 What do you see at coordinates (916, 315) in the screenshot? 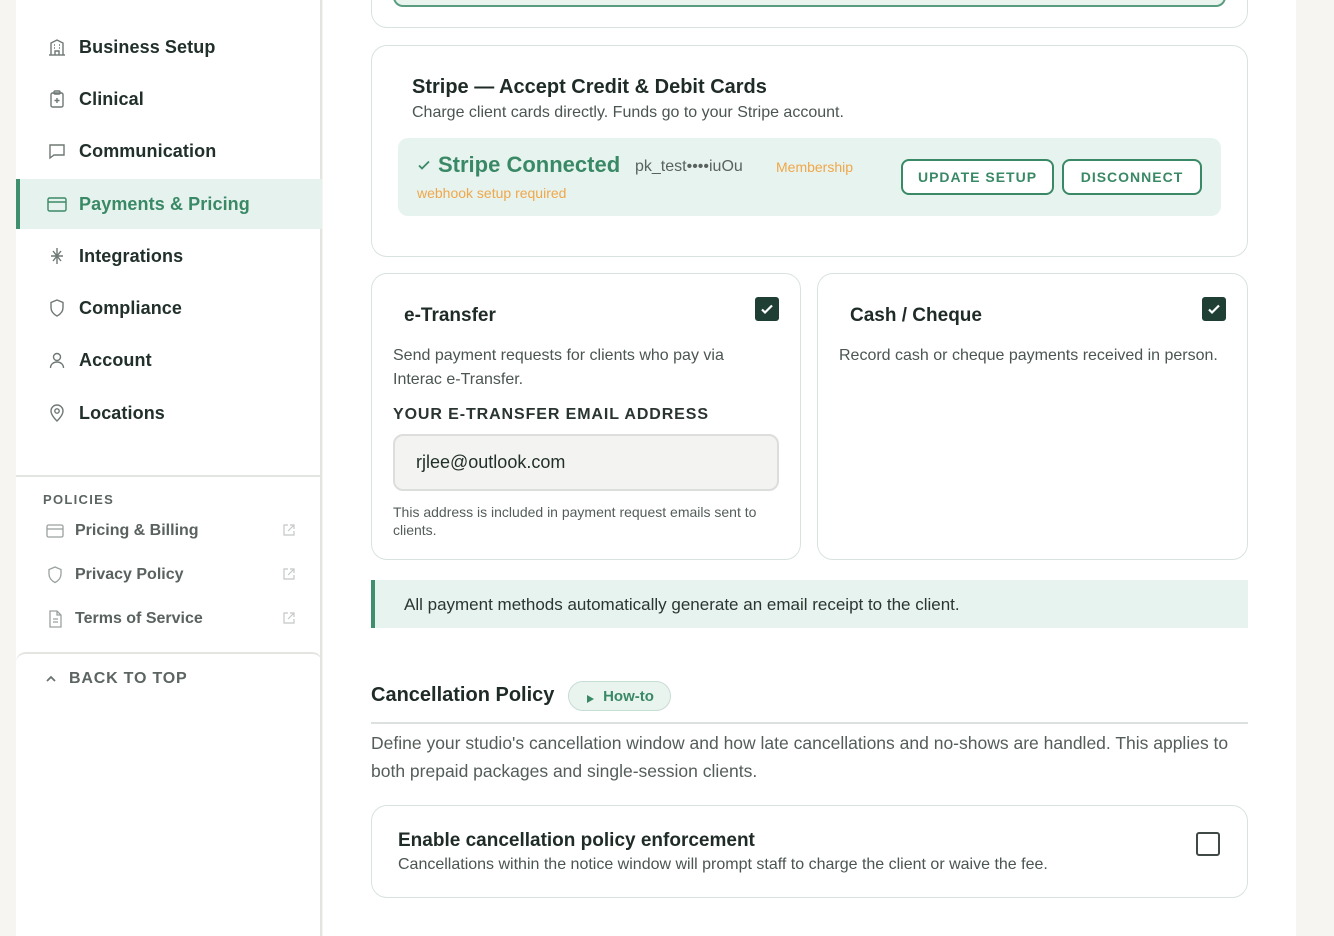
I see `cash-cheque-title: Cash / Cheque` at bounding box center [916, 315].